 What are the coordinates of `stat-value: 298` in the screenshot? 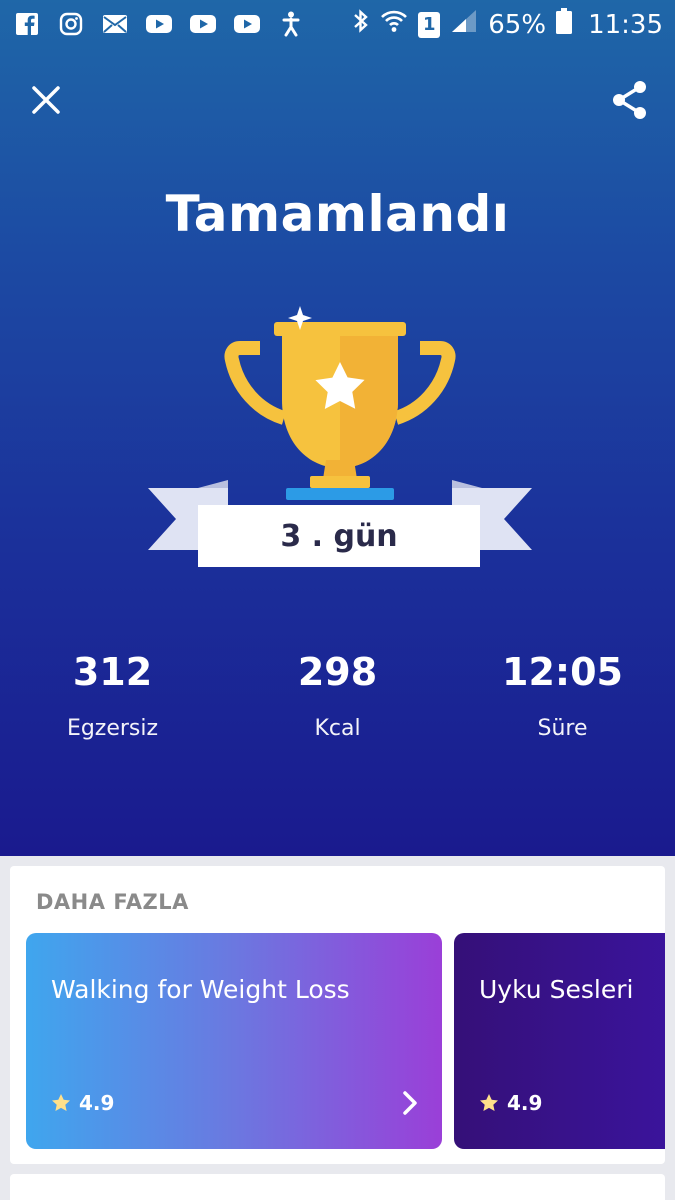 It's located at (337, 672).